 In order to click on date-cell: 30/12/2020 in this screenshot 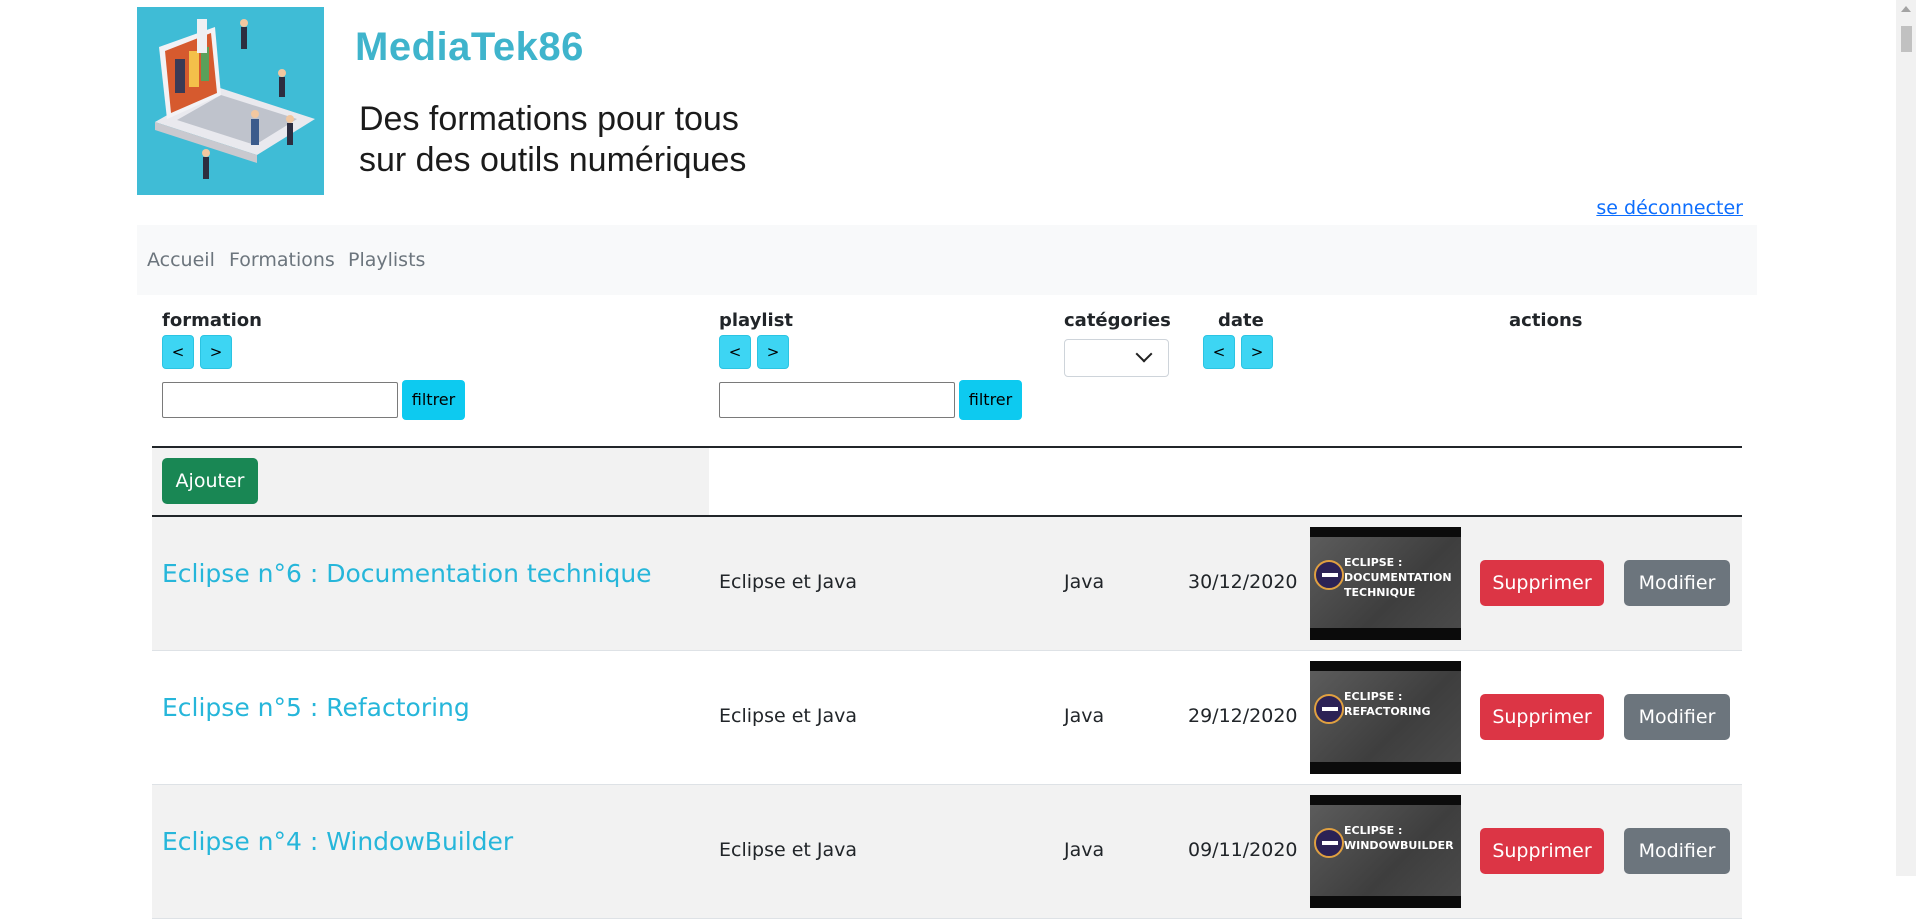, I will do `click(1243, 582)`.